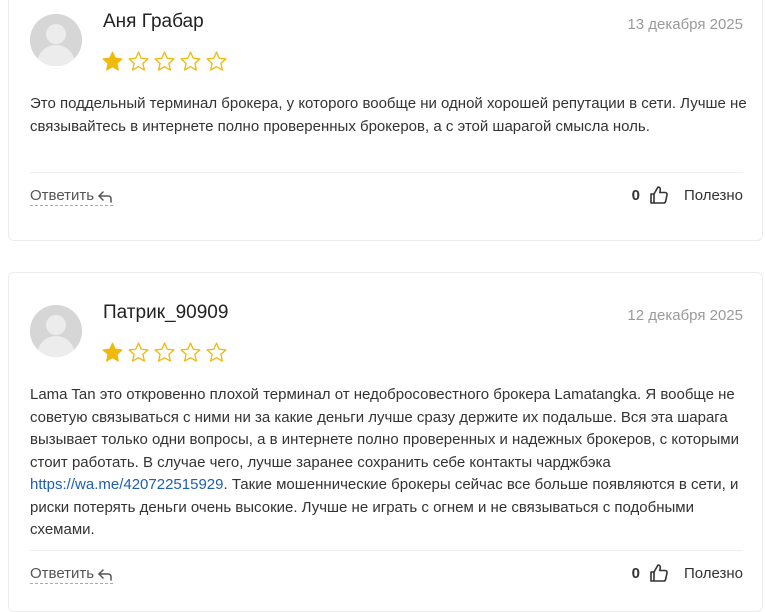 The width and height of the screenshot is (765, 612). What do you see at coordinates (165, 313) in the screenshot?
I see `review-author: Патрик_90909` at bounding box center [165, 313].